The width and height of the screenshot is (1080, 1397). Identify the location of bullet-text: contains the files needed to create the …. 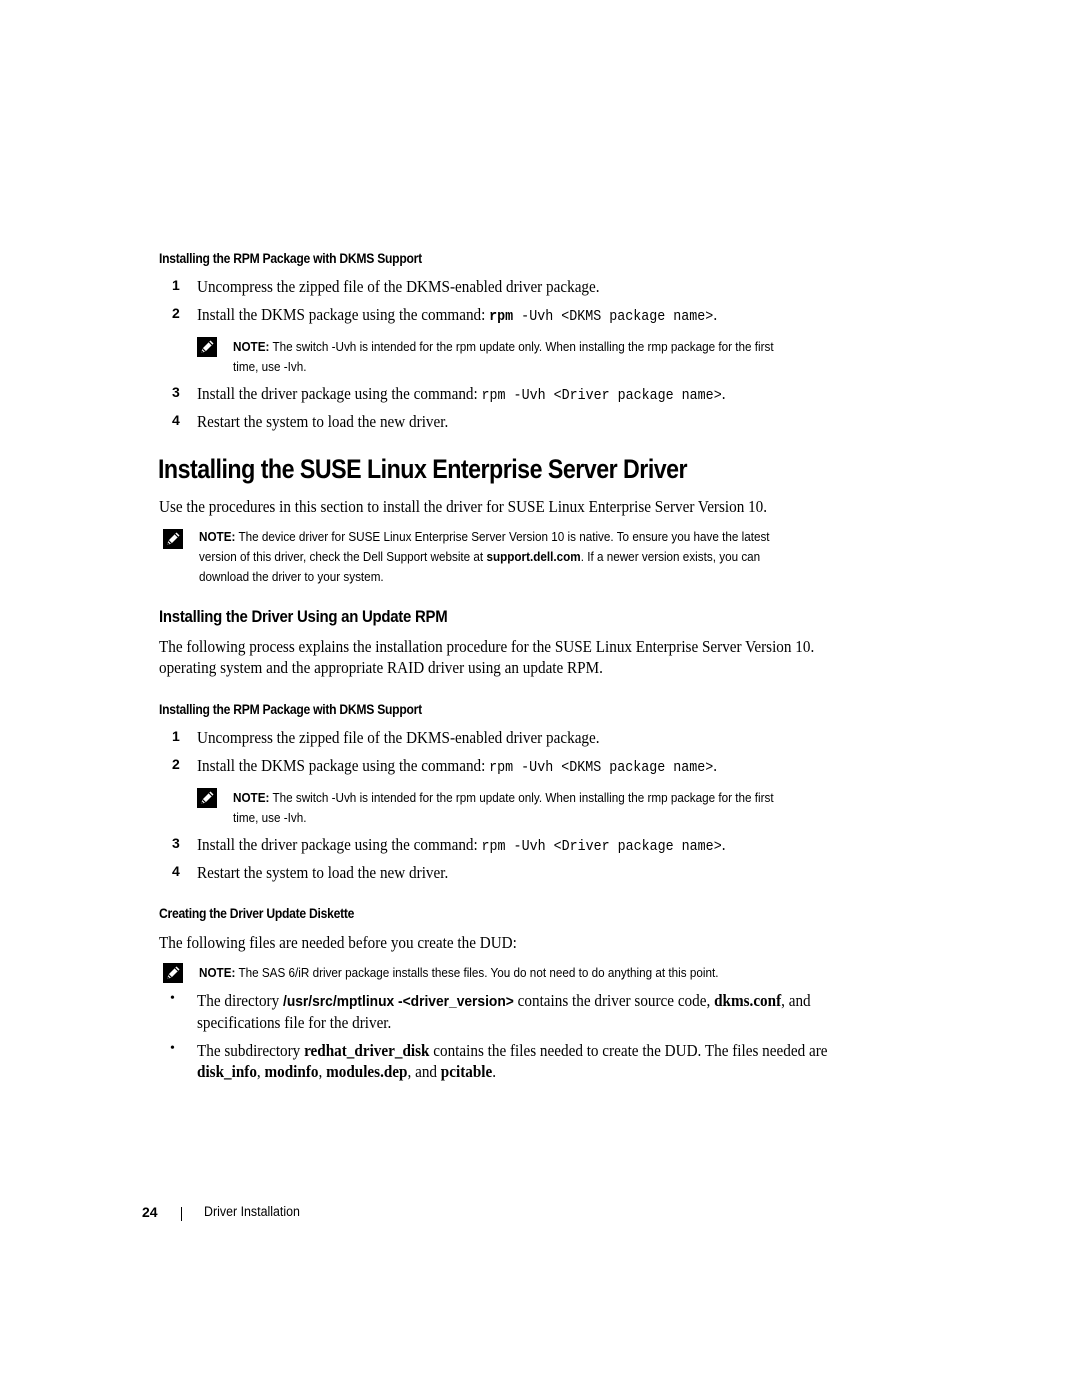
(628, 1050).